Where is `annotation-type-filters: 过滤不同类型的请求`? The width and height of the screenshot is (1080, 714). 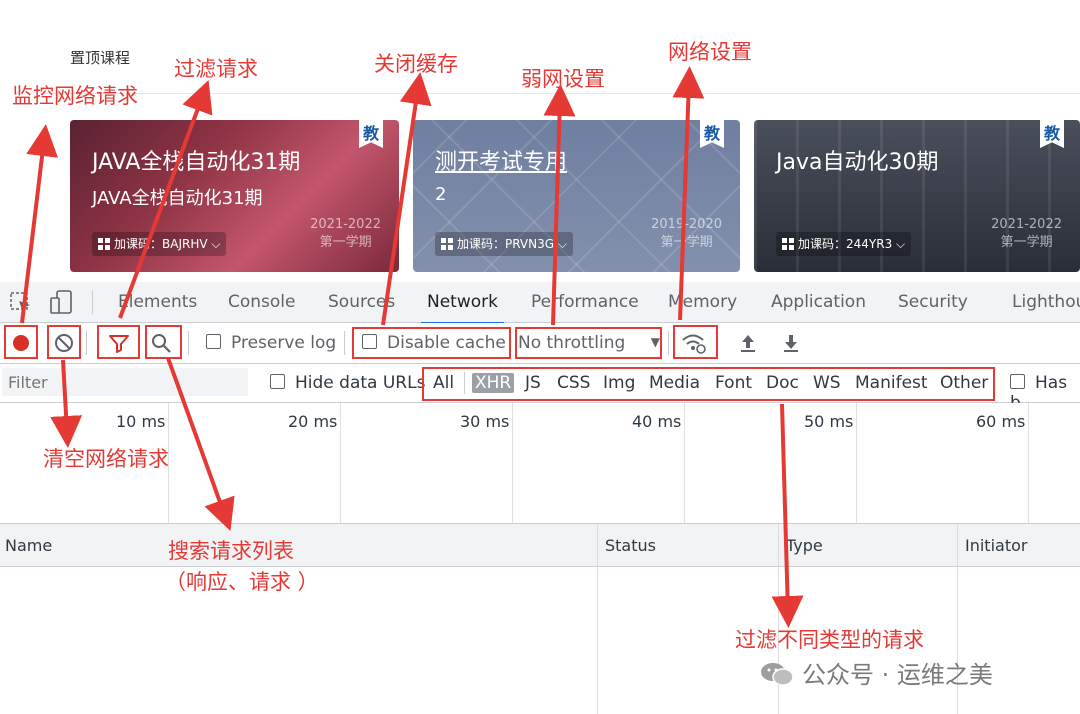
annotation-type-filters: 过滤不同类型的请求 is located at coordinates (829, 640).